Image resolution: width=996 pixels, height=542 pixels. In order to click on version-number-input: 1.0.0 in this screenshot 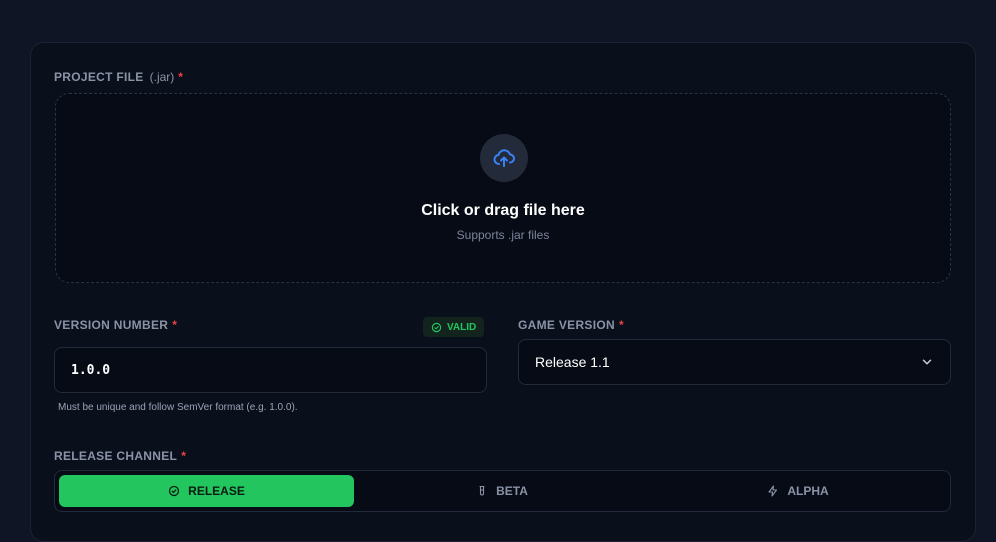, I will do `click(270, 370)`.